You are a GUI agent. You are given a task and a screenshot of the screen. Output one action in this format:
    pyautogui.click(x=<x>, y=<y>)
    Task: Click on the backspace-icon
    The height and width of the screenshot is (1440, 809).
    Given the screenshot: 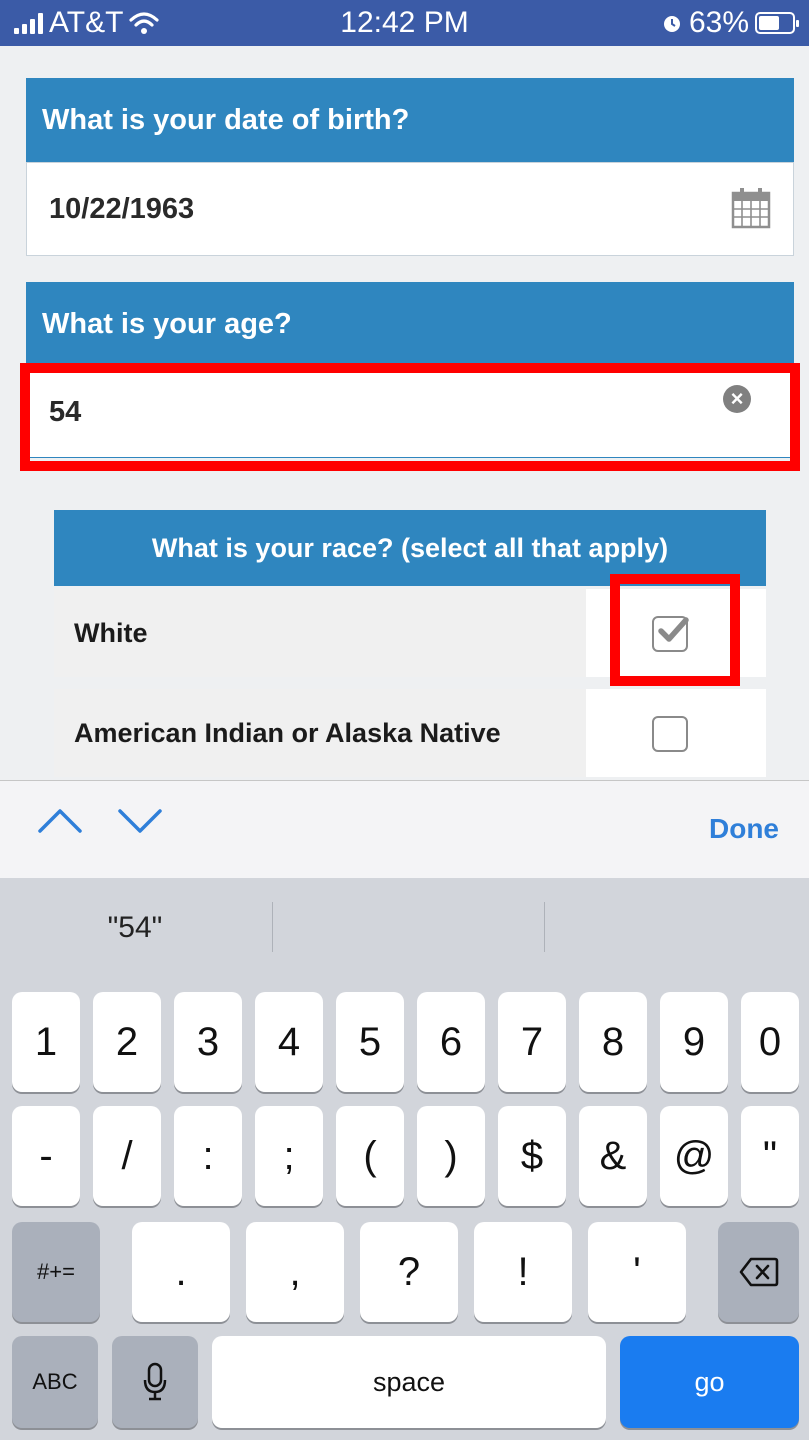 What is the action you would take?
    pyautogui.click(x=758, y=1272)
    